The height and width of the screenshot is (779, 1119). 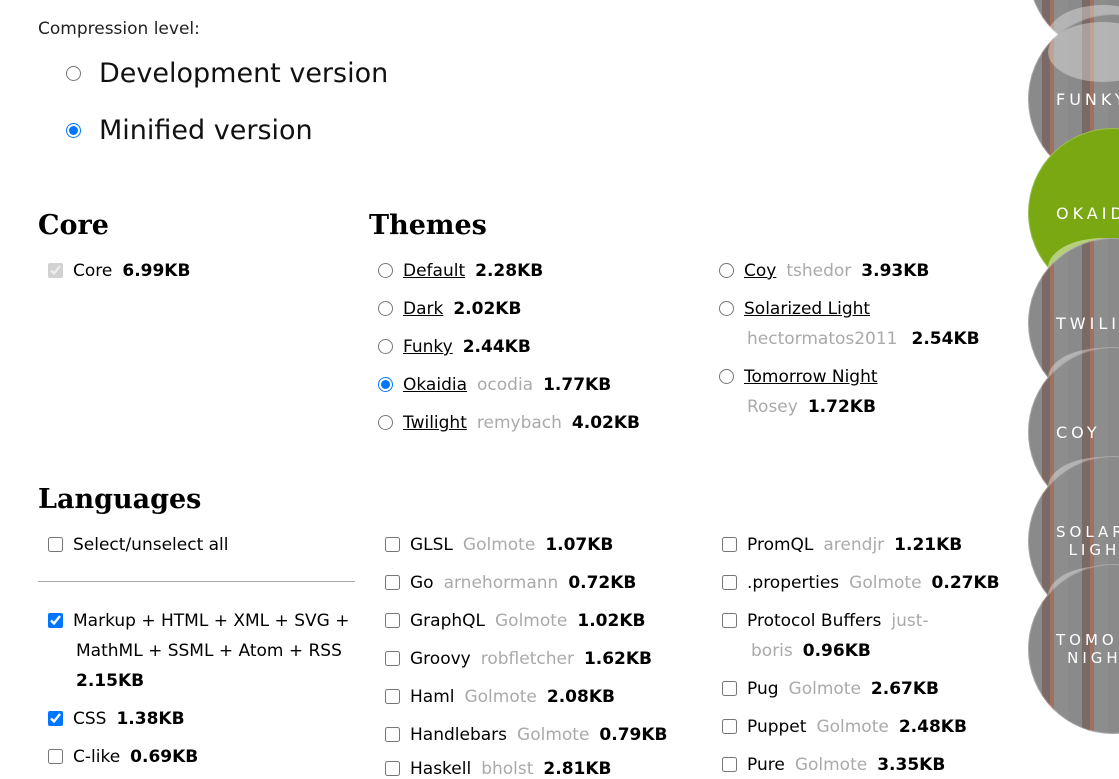 I want to click on theme-item-funky: Funky 2.44KB, so click(x=454, y=347).